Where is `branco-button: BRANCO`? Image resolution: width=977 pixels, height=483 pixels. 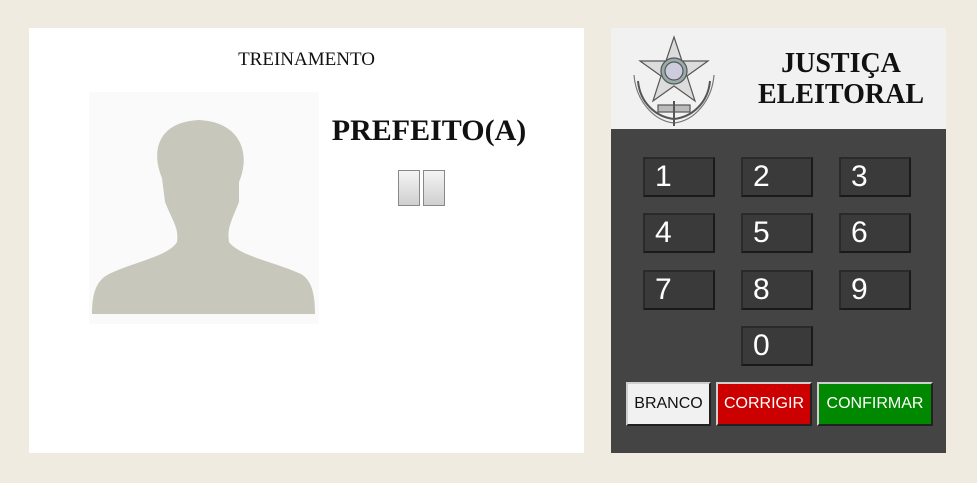 branco-button: BRANCO is located at coordinates (668, 404).